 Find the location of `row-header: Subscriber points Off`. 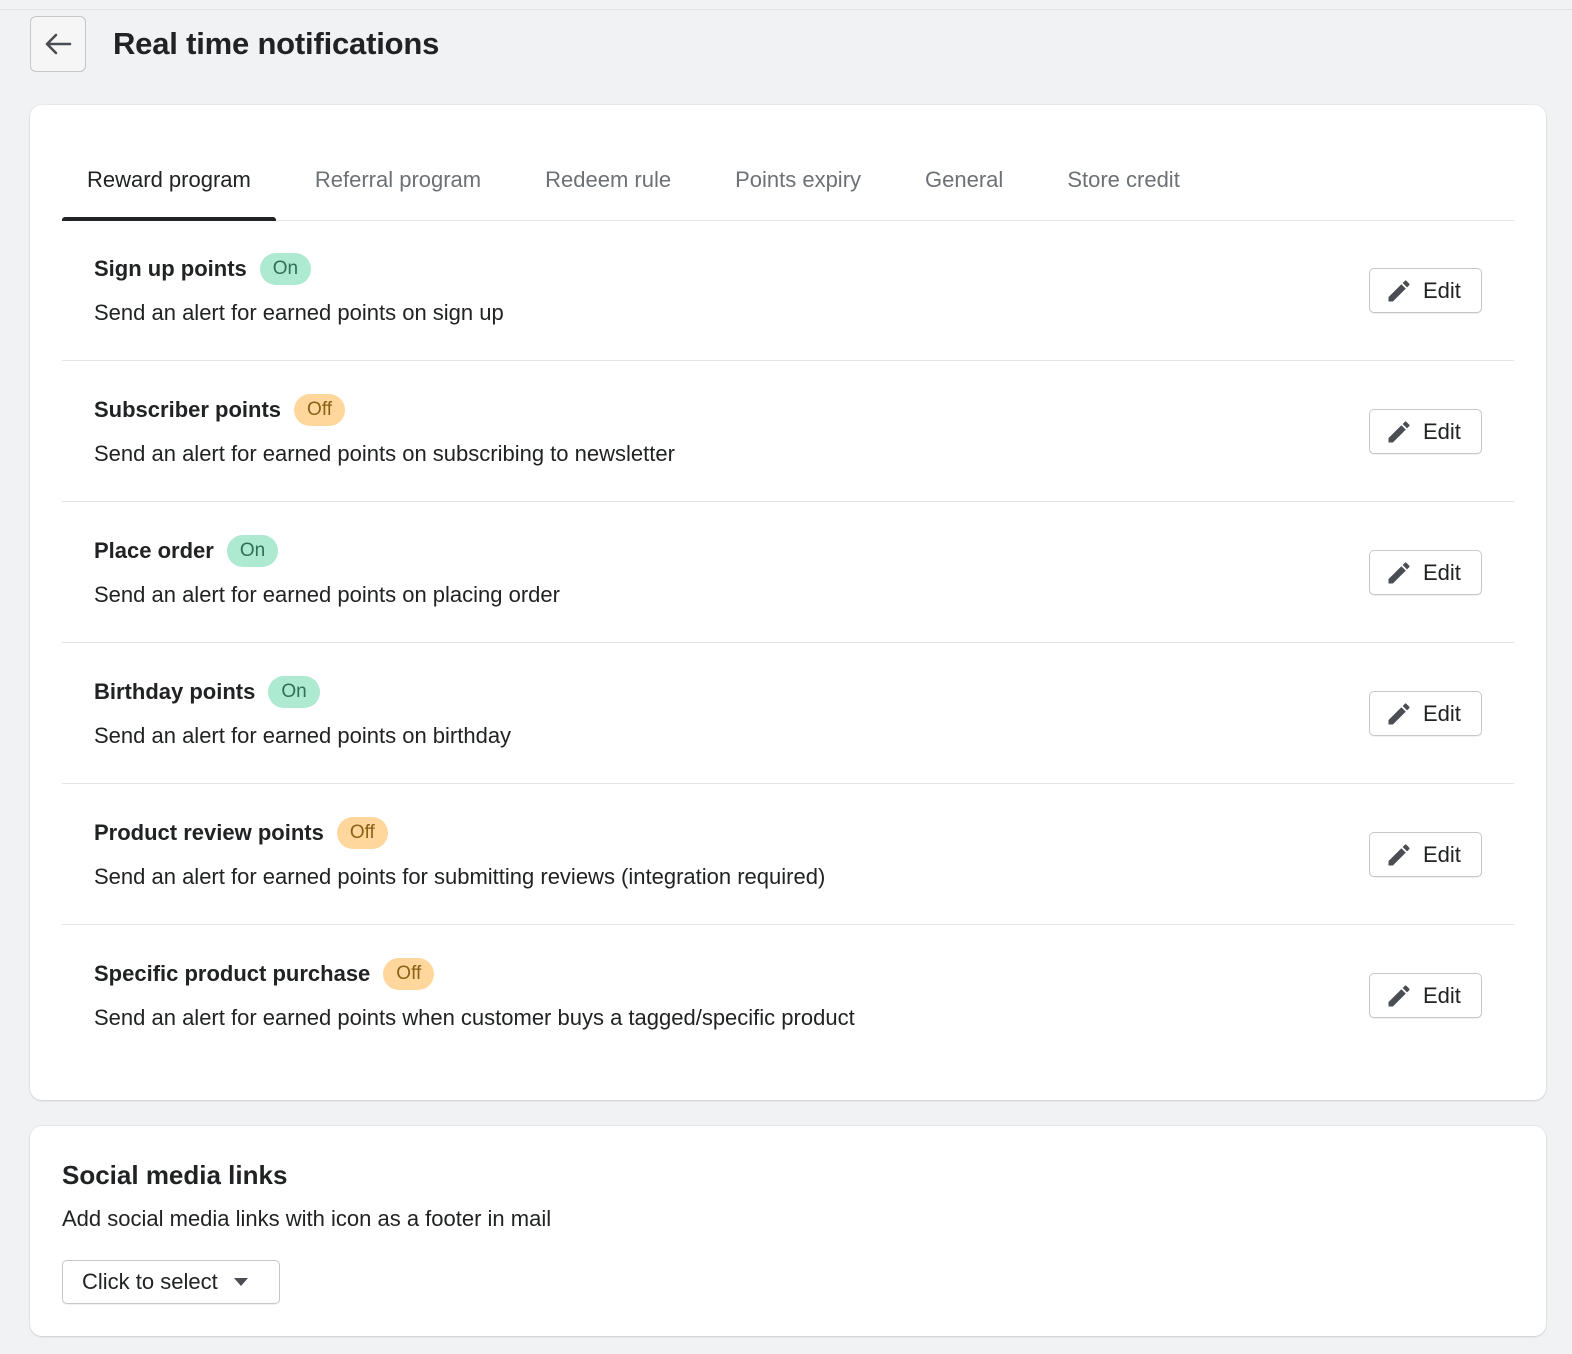

row-header: Subscriber points Off is located at coordinates (220, 410).